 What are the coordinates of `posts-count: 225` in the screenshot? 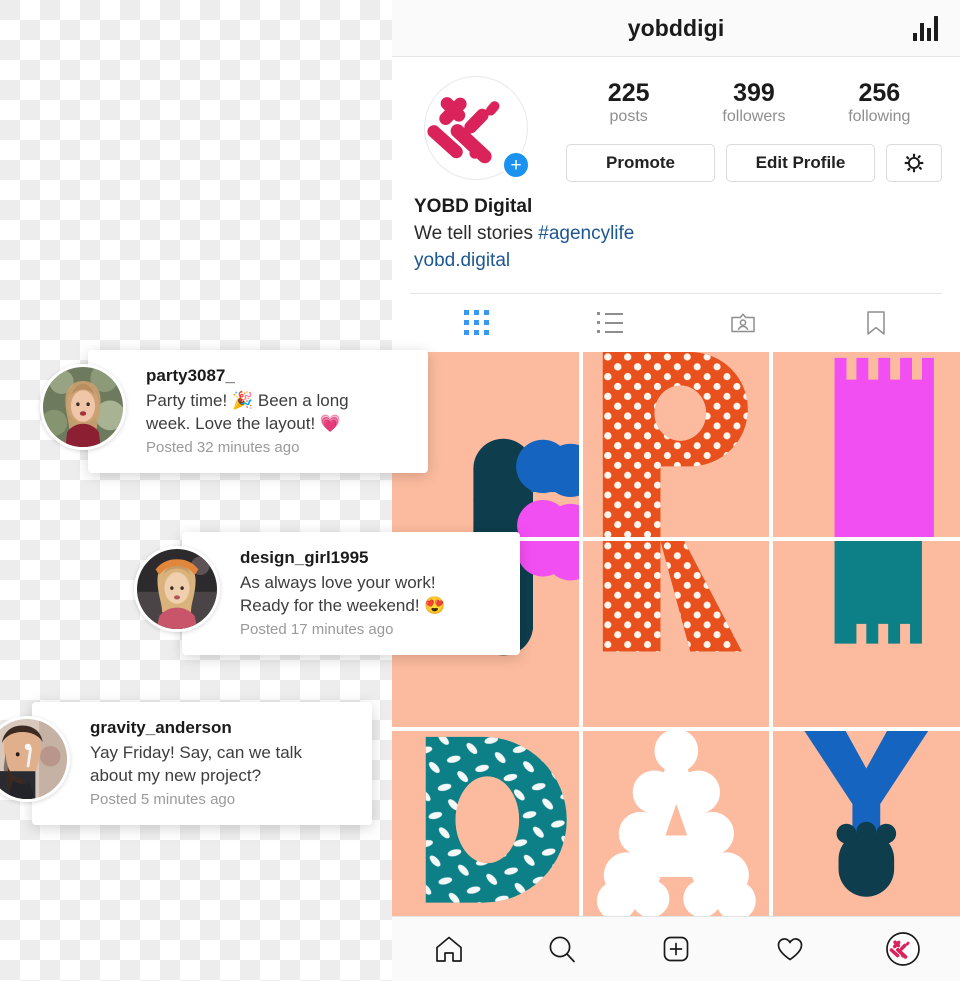 It's located at (628, 93).